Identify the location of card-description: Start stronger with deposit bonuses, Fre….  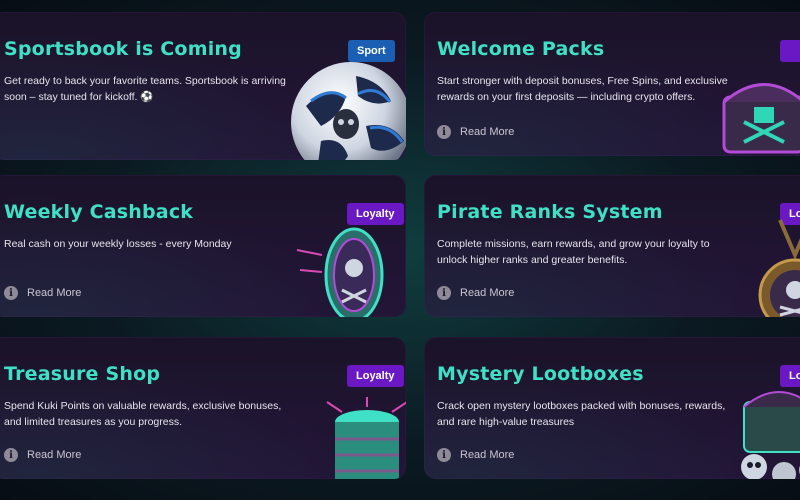
(582, 89).